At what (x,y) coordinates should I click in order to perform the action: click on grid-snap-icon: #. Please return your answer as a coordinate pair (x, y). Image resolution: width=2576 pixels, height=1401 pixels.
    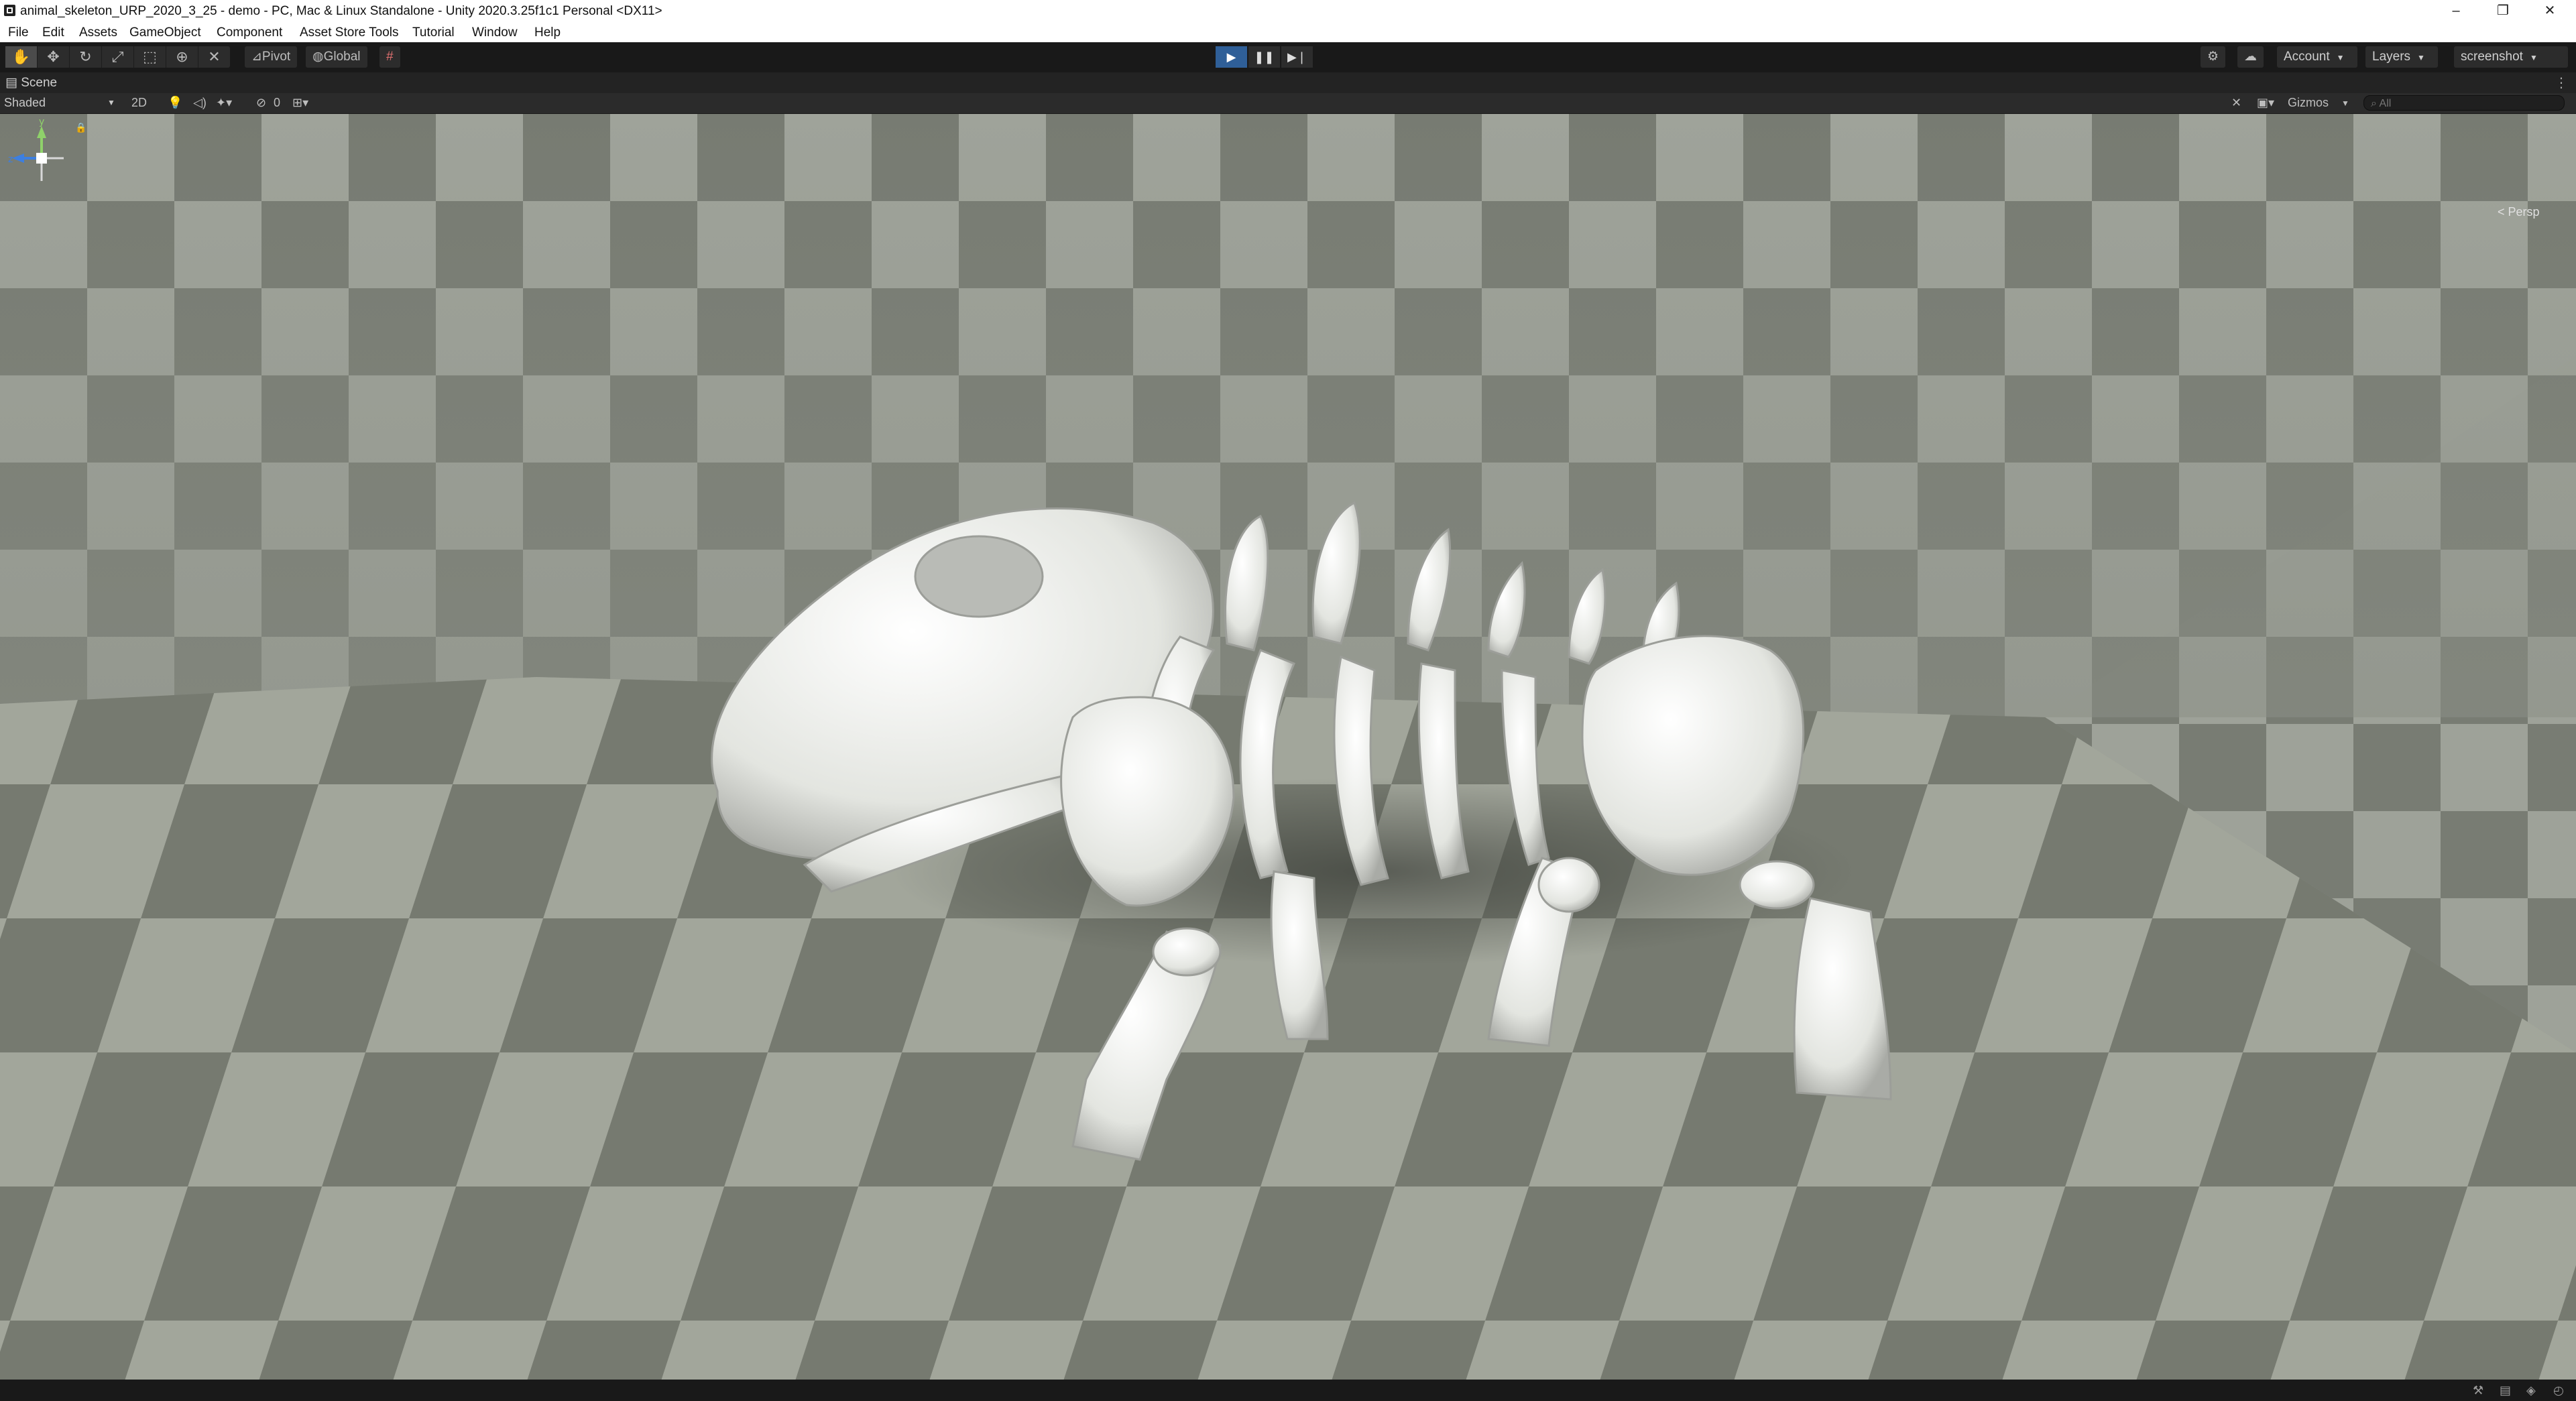
    Looking at the image, I should click on (390, 57).